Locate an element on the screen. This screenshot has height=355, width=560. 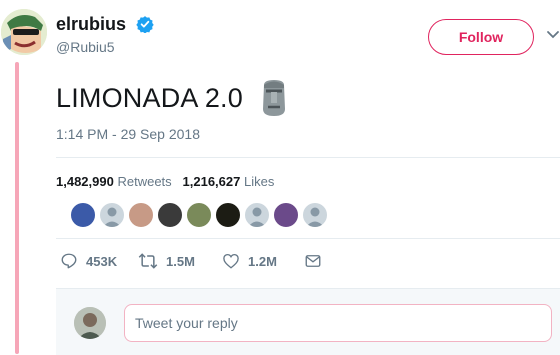
author-name: elrubius is located at coordinates (91, 24).